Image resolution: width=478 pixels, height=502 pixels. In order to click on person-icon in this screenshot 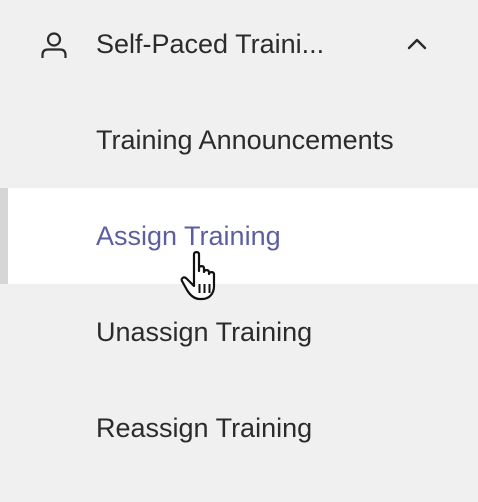, I will do `click(54, 45)`.